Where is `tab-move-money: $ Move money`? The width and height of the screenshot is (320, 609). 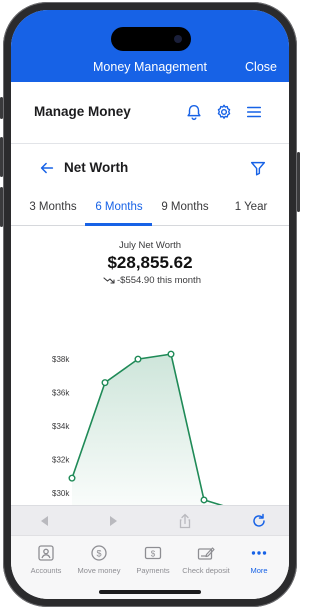
tab-move-money: $ Move money is located at coordinates (99, 559).